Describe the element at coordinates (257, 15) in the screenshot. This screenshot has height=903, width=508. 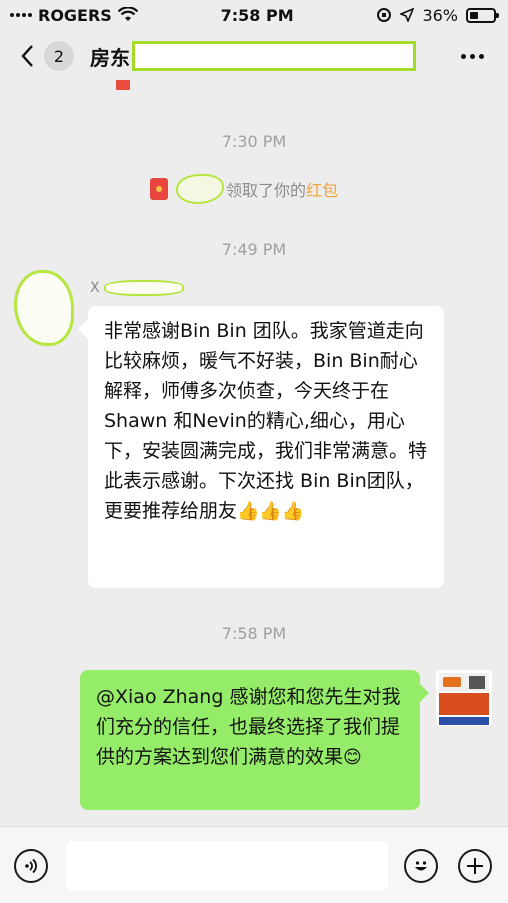
I see `clock: 7:58 PM` at that location.